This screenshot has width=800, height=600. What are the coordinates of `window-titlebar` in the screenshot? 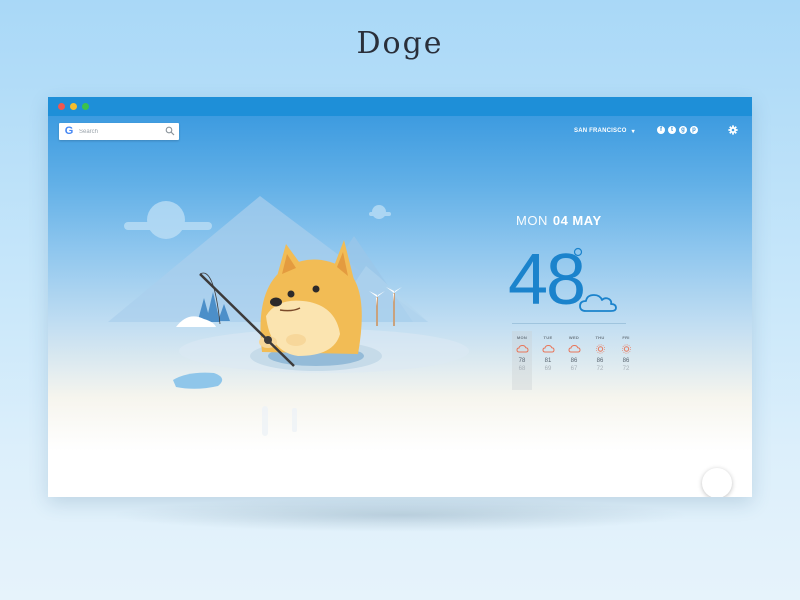 It's located at (400, 106).